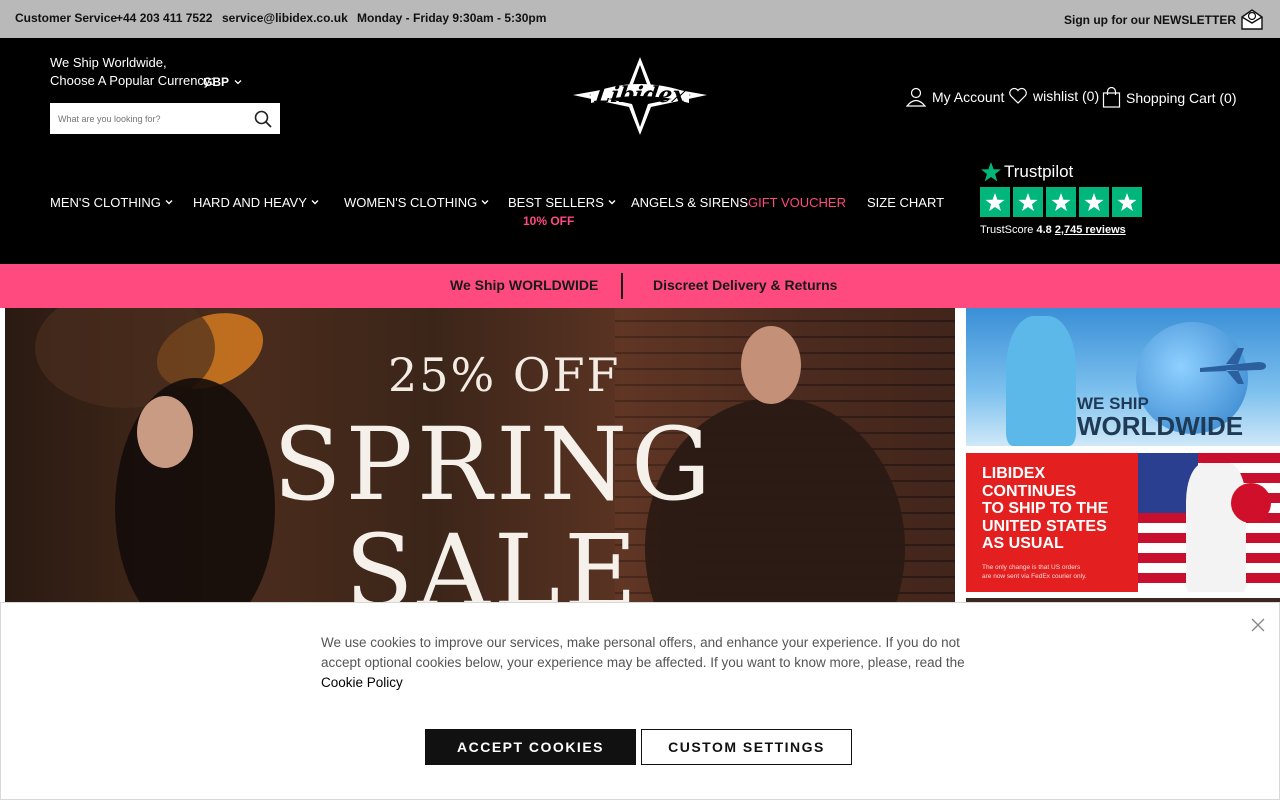  I want to click on trustpilot-reviews-link: 2,745 reviews, so click(1090, 230).